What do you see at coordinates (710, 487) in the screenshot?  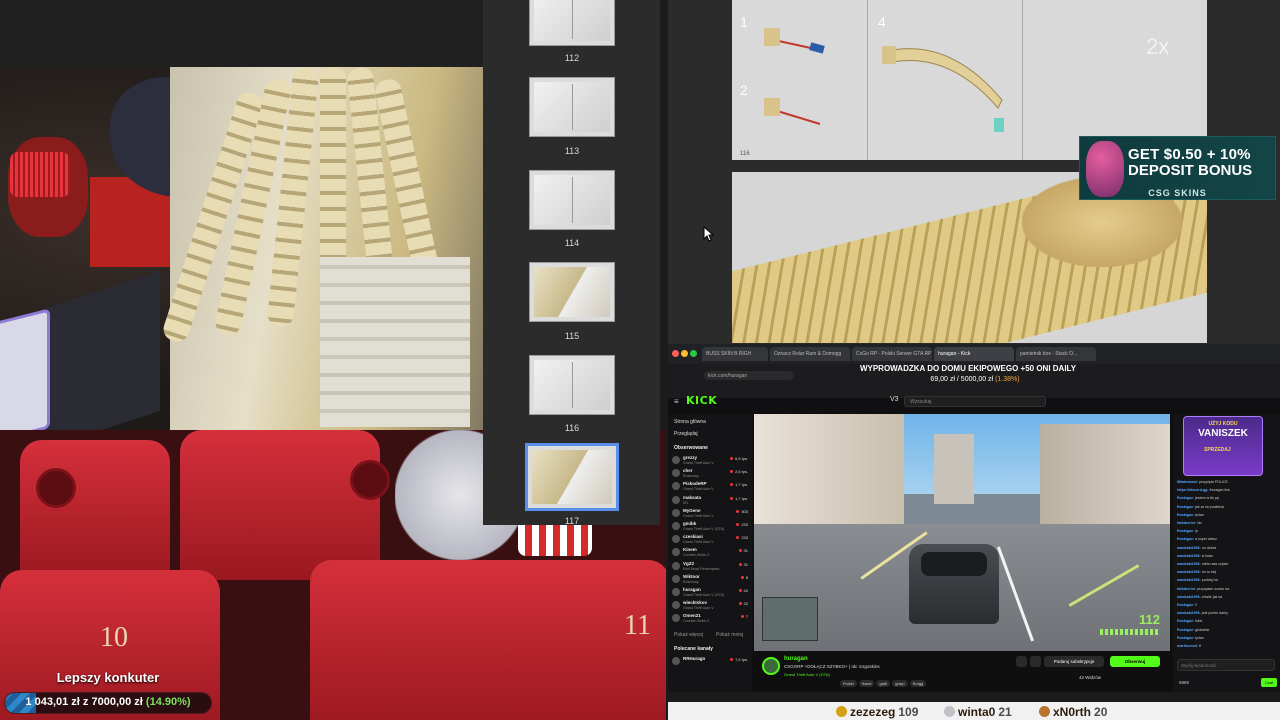 I see `followed-channel: PiskodeRP Grand Theft Auto V 1,7 tys.` at bounding box center [710, 487].